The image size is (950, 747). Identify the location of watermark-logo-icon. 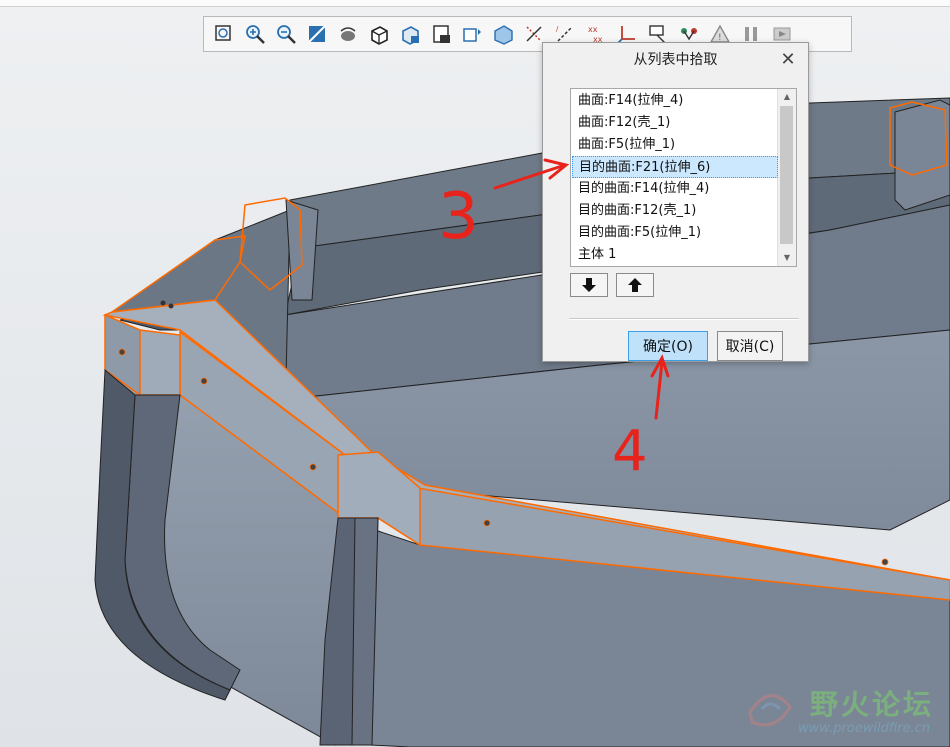
(770, 710).